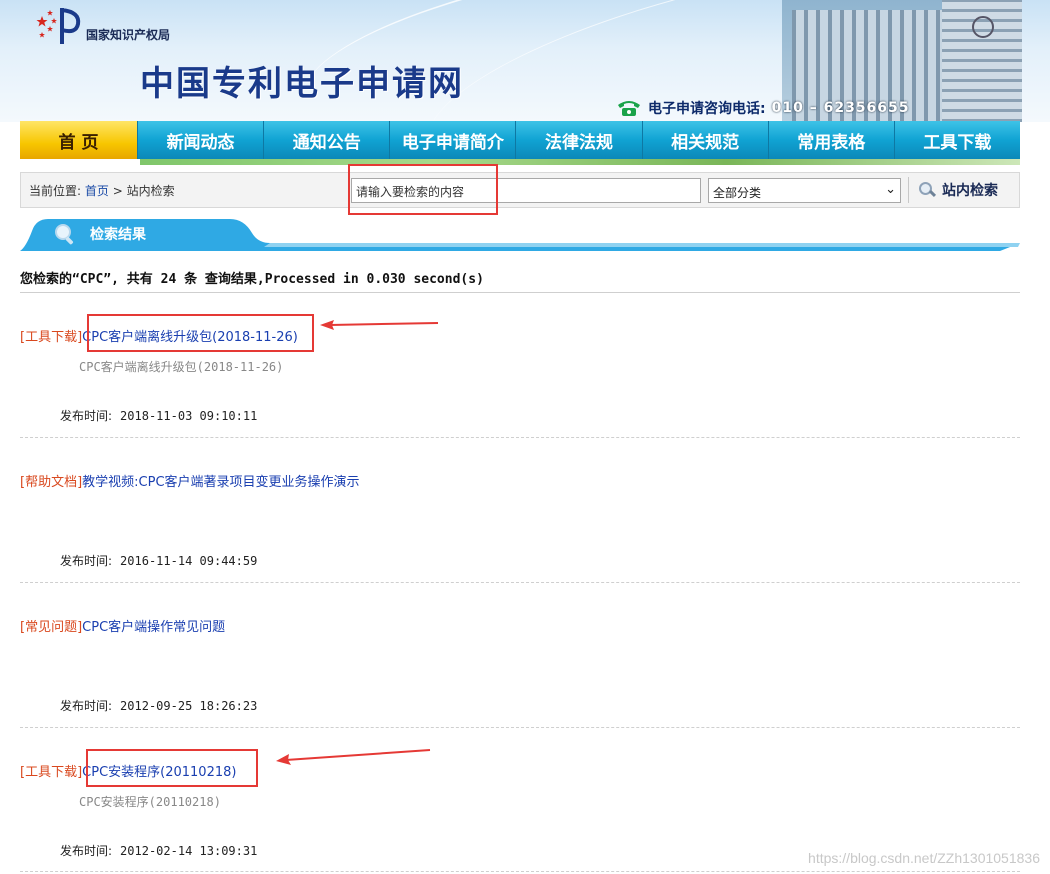 This screenshot has height=874, width=1050. Describe the element at coordinates (924, 858) in the screenshot. I see `watermark: https://blog.csdn.net/ZZh1301051836` at that location.